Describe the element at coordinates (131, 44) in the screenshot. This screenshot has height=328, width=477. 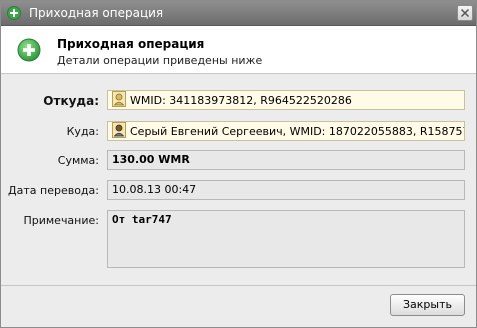
I see `header-title: Приходная операция` at that location.